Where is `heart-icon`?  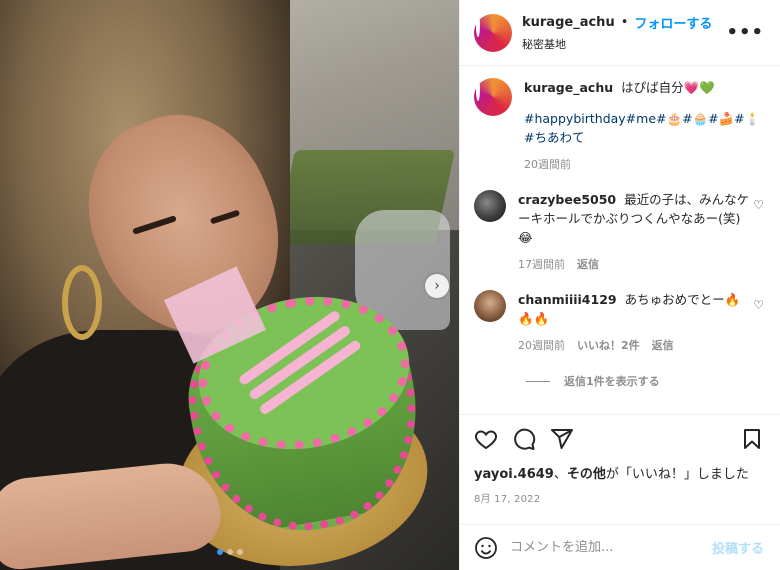
heart-icon is located at coordinates (486, 439).